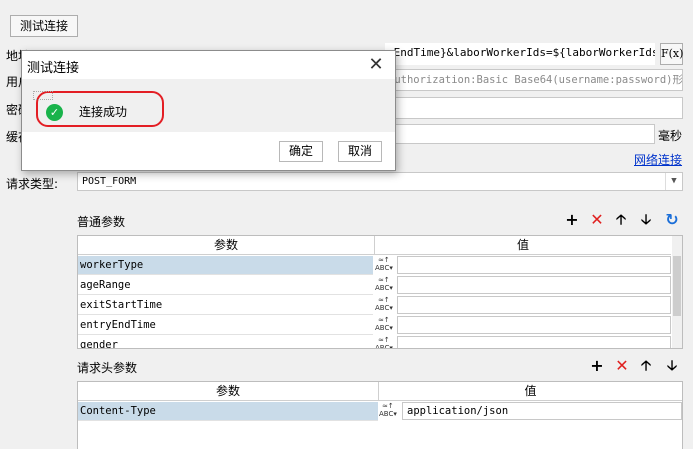  I want to click on dialog-title: 测试连接, so click(53, 68).